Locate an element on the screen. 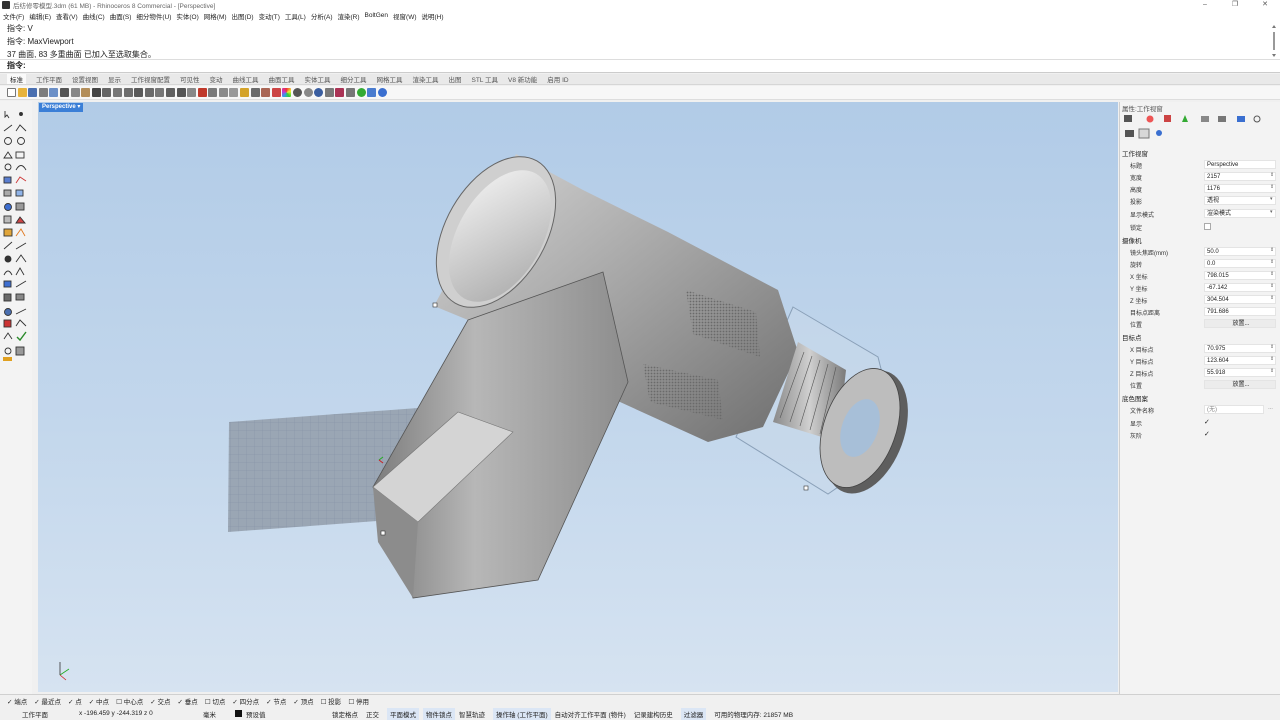 The width and height of the screenshot is (1280, 720). target-z-field: 55.918 is located at coordinates (1240, 372).